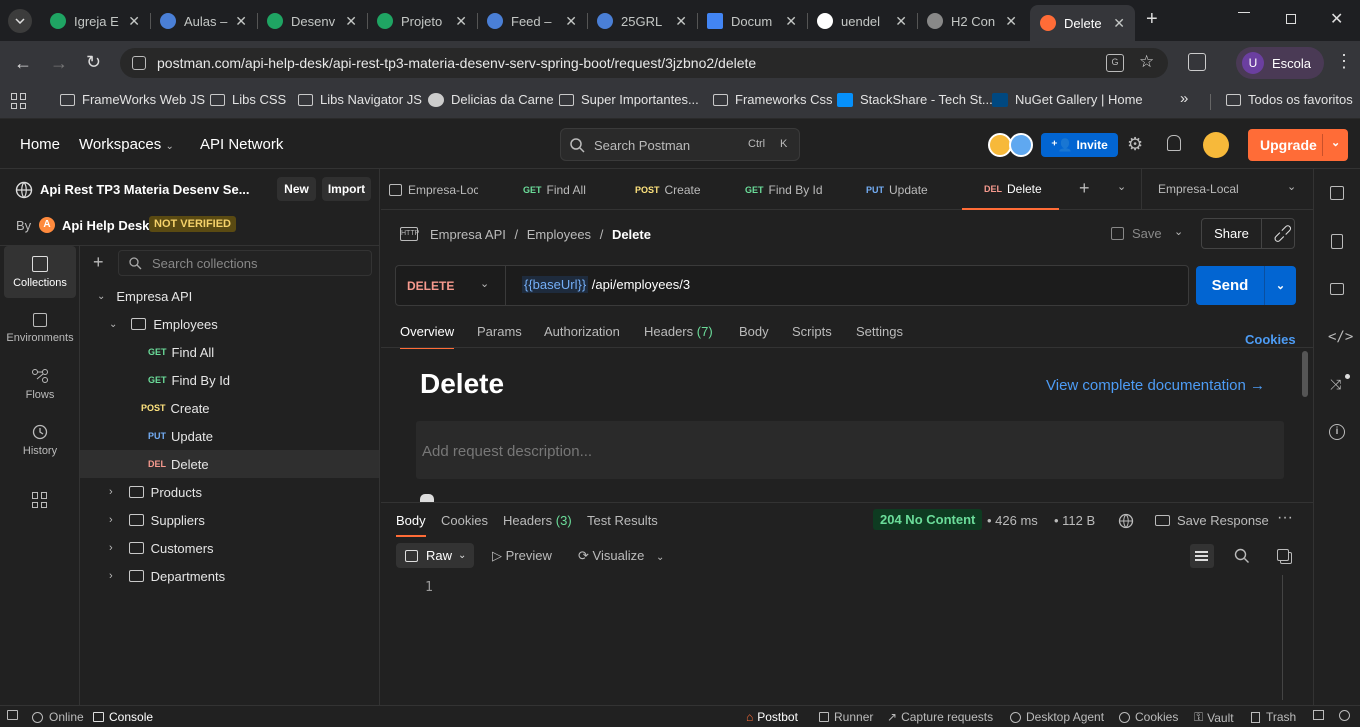 The height and width of the screenshot is (727, 1360). What do you see at coordinates (40, 384) in the screenshot?
I see `rail-flows: Flows` at bounding box center [40, 384].